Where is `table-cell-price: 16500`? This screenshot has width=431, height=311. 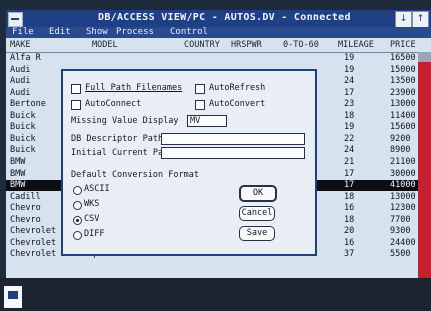
table-cell-price: 16500 is located at coordinates (403, 58).